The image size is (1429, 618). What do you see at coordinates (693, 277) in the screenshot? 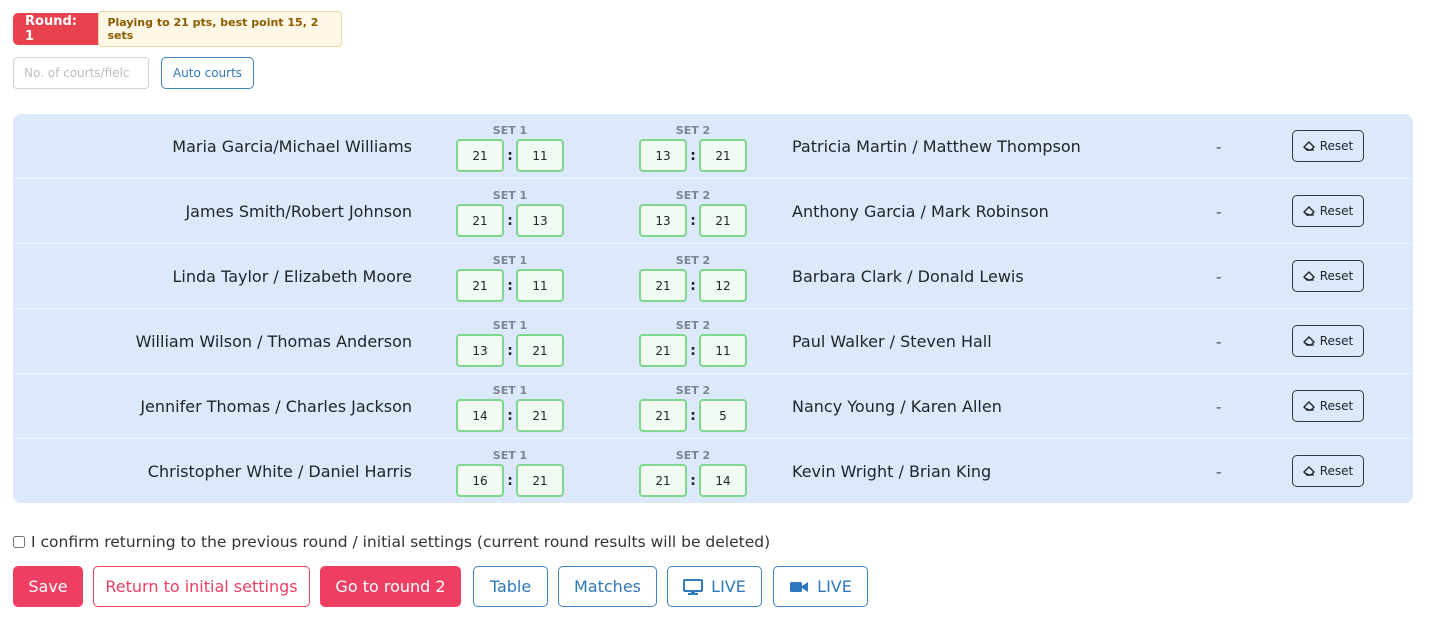
I see `set-2-block: SET 2 21 : 12` at bounding box center [693, 277].